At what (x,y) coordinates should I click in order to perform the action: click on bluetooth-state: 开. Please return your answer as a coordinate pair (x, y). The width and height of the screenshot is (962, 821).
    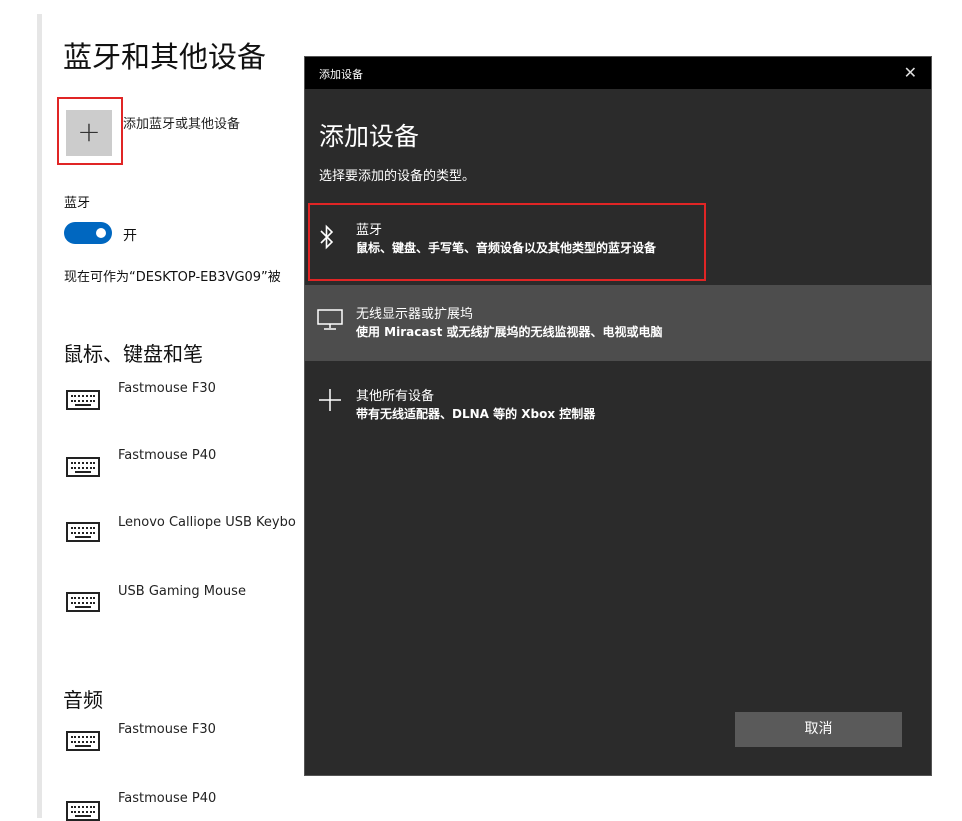
    Looking at the image, I should click on (130, 236).